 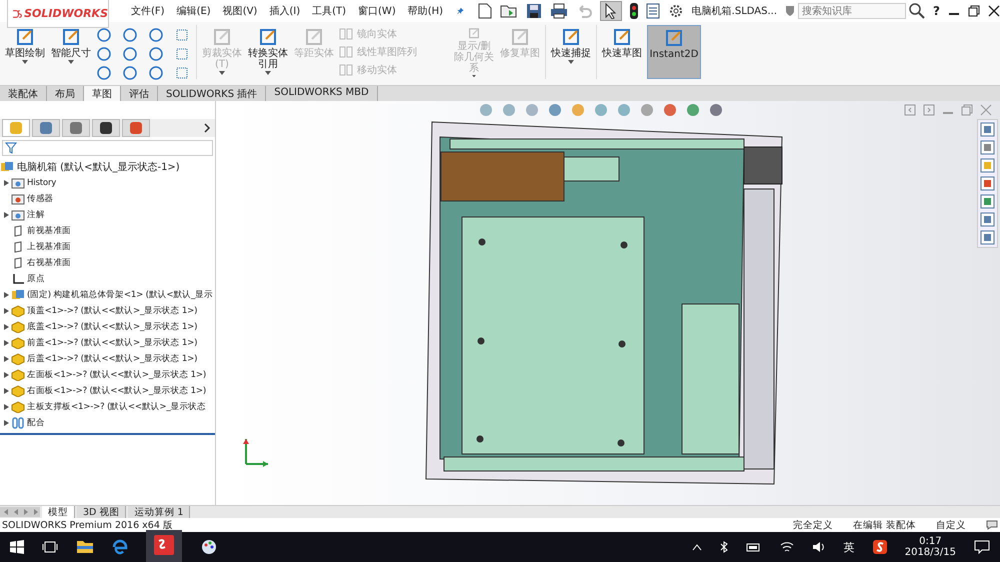 What do you see at coordinates (159, 512) in the screenshot?
I see `view-tab: 运动算例 1` at bounding box center [159, 512].